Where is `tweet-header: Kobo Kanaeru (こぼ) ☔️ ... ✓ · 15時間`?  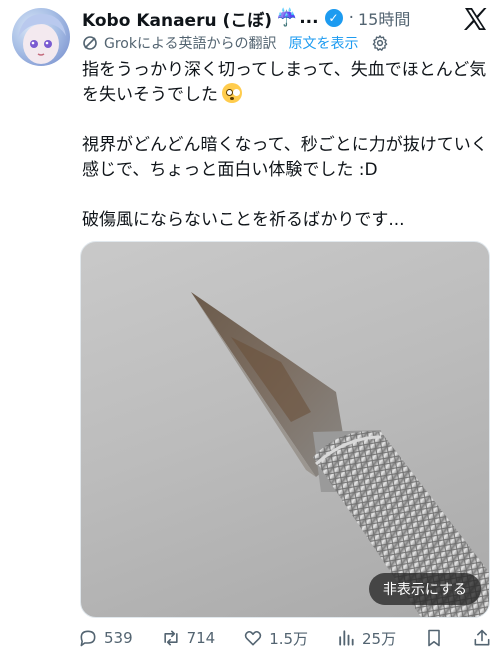 tweet-header: Kobo Kanaeru (こぼ) ☔️ ... ✓ · 15時間 is located at coordinates (246, 18).